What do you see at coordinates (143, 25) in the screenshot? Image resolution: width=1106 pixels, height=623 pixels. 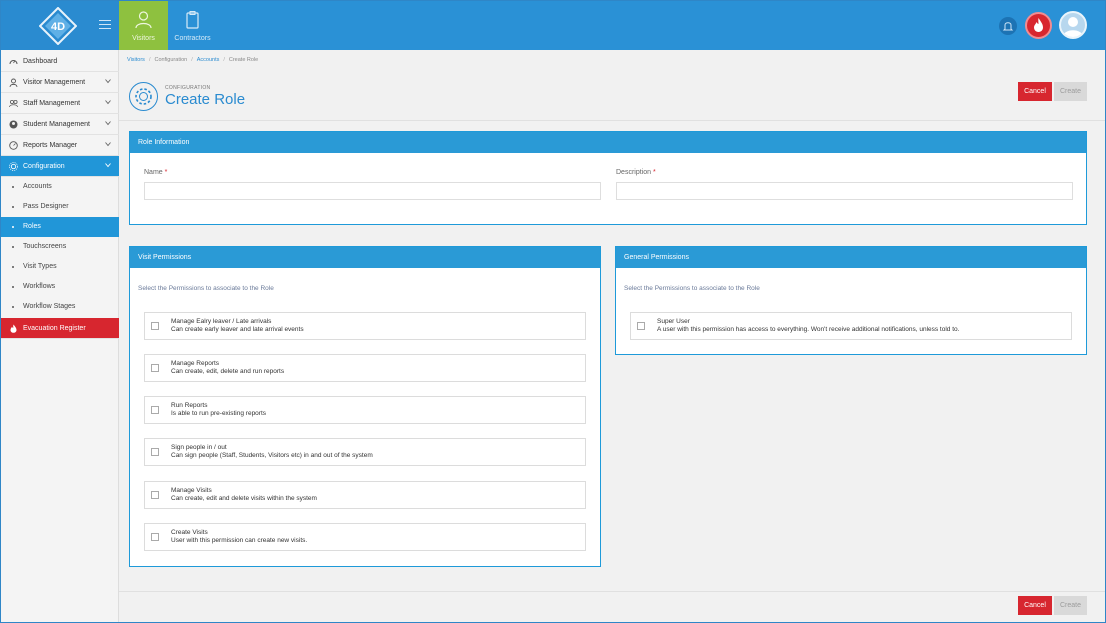 I see `tab-visitors: Visitors` at bounding box center [143, 25].